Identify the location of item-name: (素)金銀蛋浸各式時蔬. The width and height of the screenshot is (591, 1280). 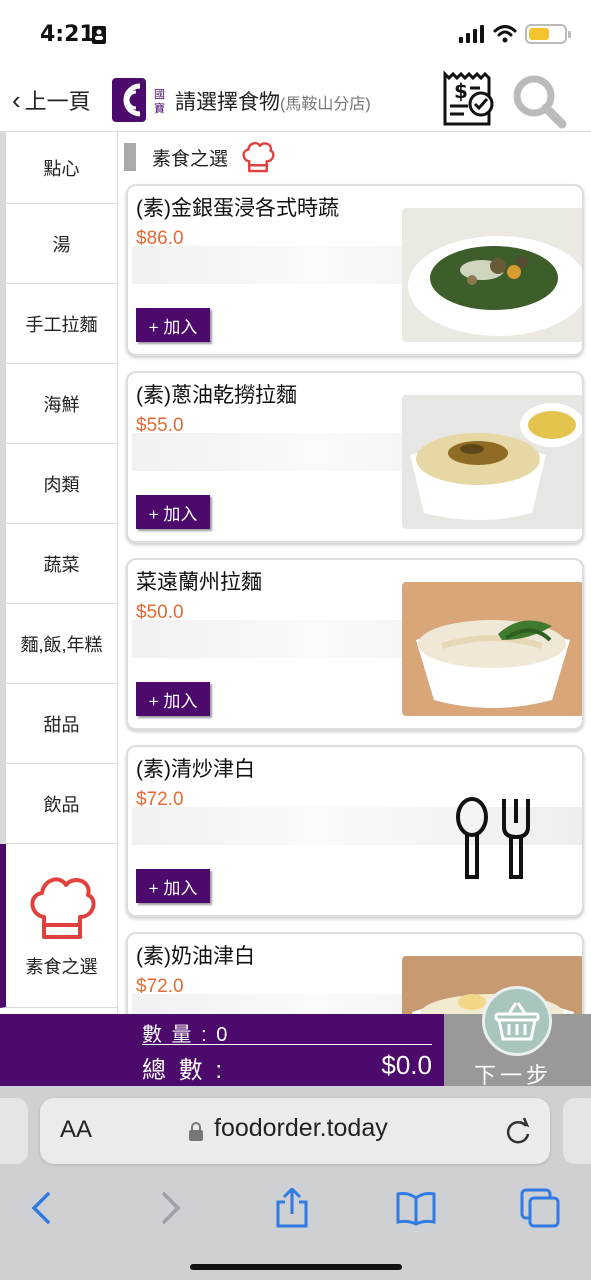
(237, 208).